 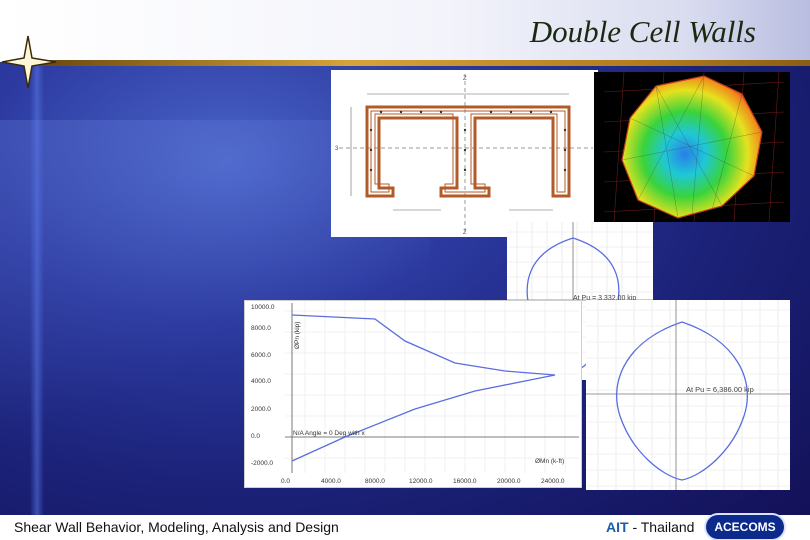 What do you see at coordinates (553, 481) in the screenshot?
I see `x-tick-label: 24000.0` at bounding box center [553, 481].